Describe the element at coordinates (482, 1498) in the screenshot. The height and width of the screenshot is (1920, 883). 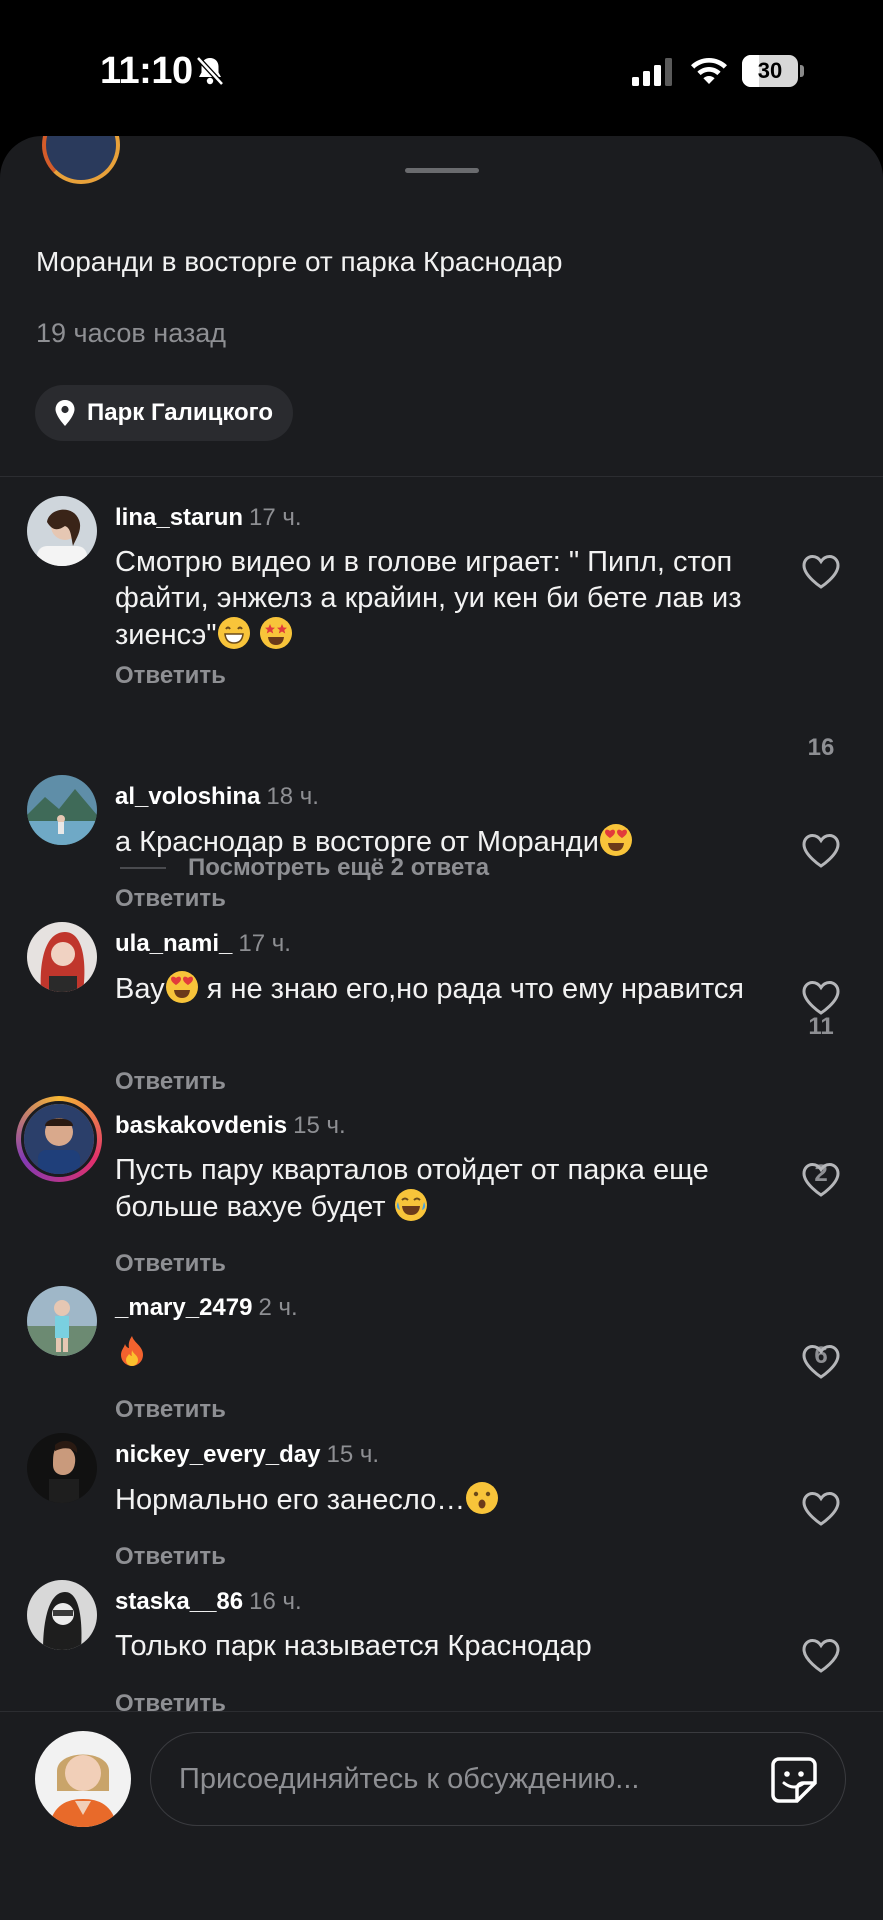
I see `hushed-emoji-icon` at that location.